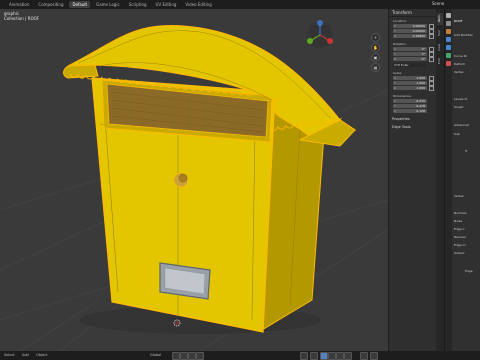 This screenshot has width=480, height=360. What do you see at coordinates (198, 4) in the screenshot?
I see `tab-video-editing: Video Editing` at bounding box center [198, 4].